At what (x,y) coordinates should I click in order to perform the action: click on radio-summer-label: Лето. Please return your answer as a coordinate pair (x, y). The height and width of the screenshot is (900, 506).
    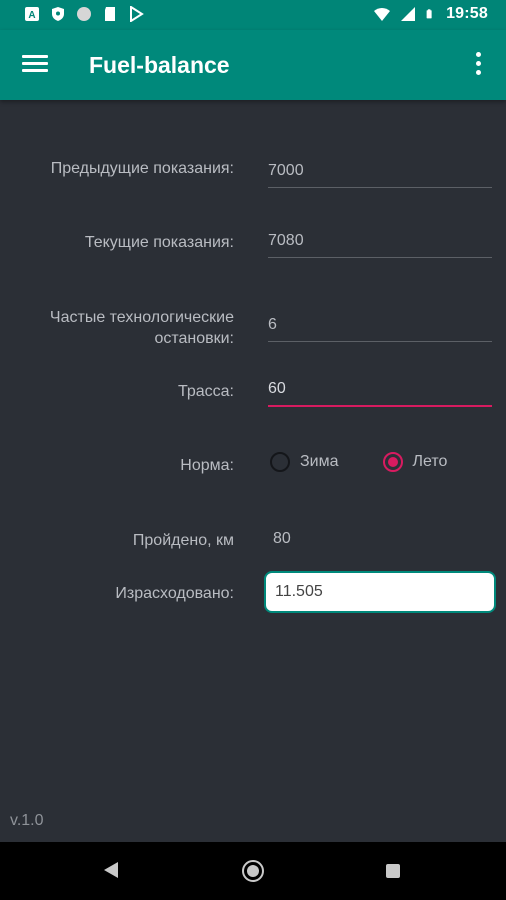
    Looking at the image, I should click on (430, 462).